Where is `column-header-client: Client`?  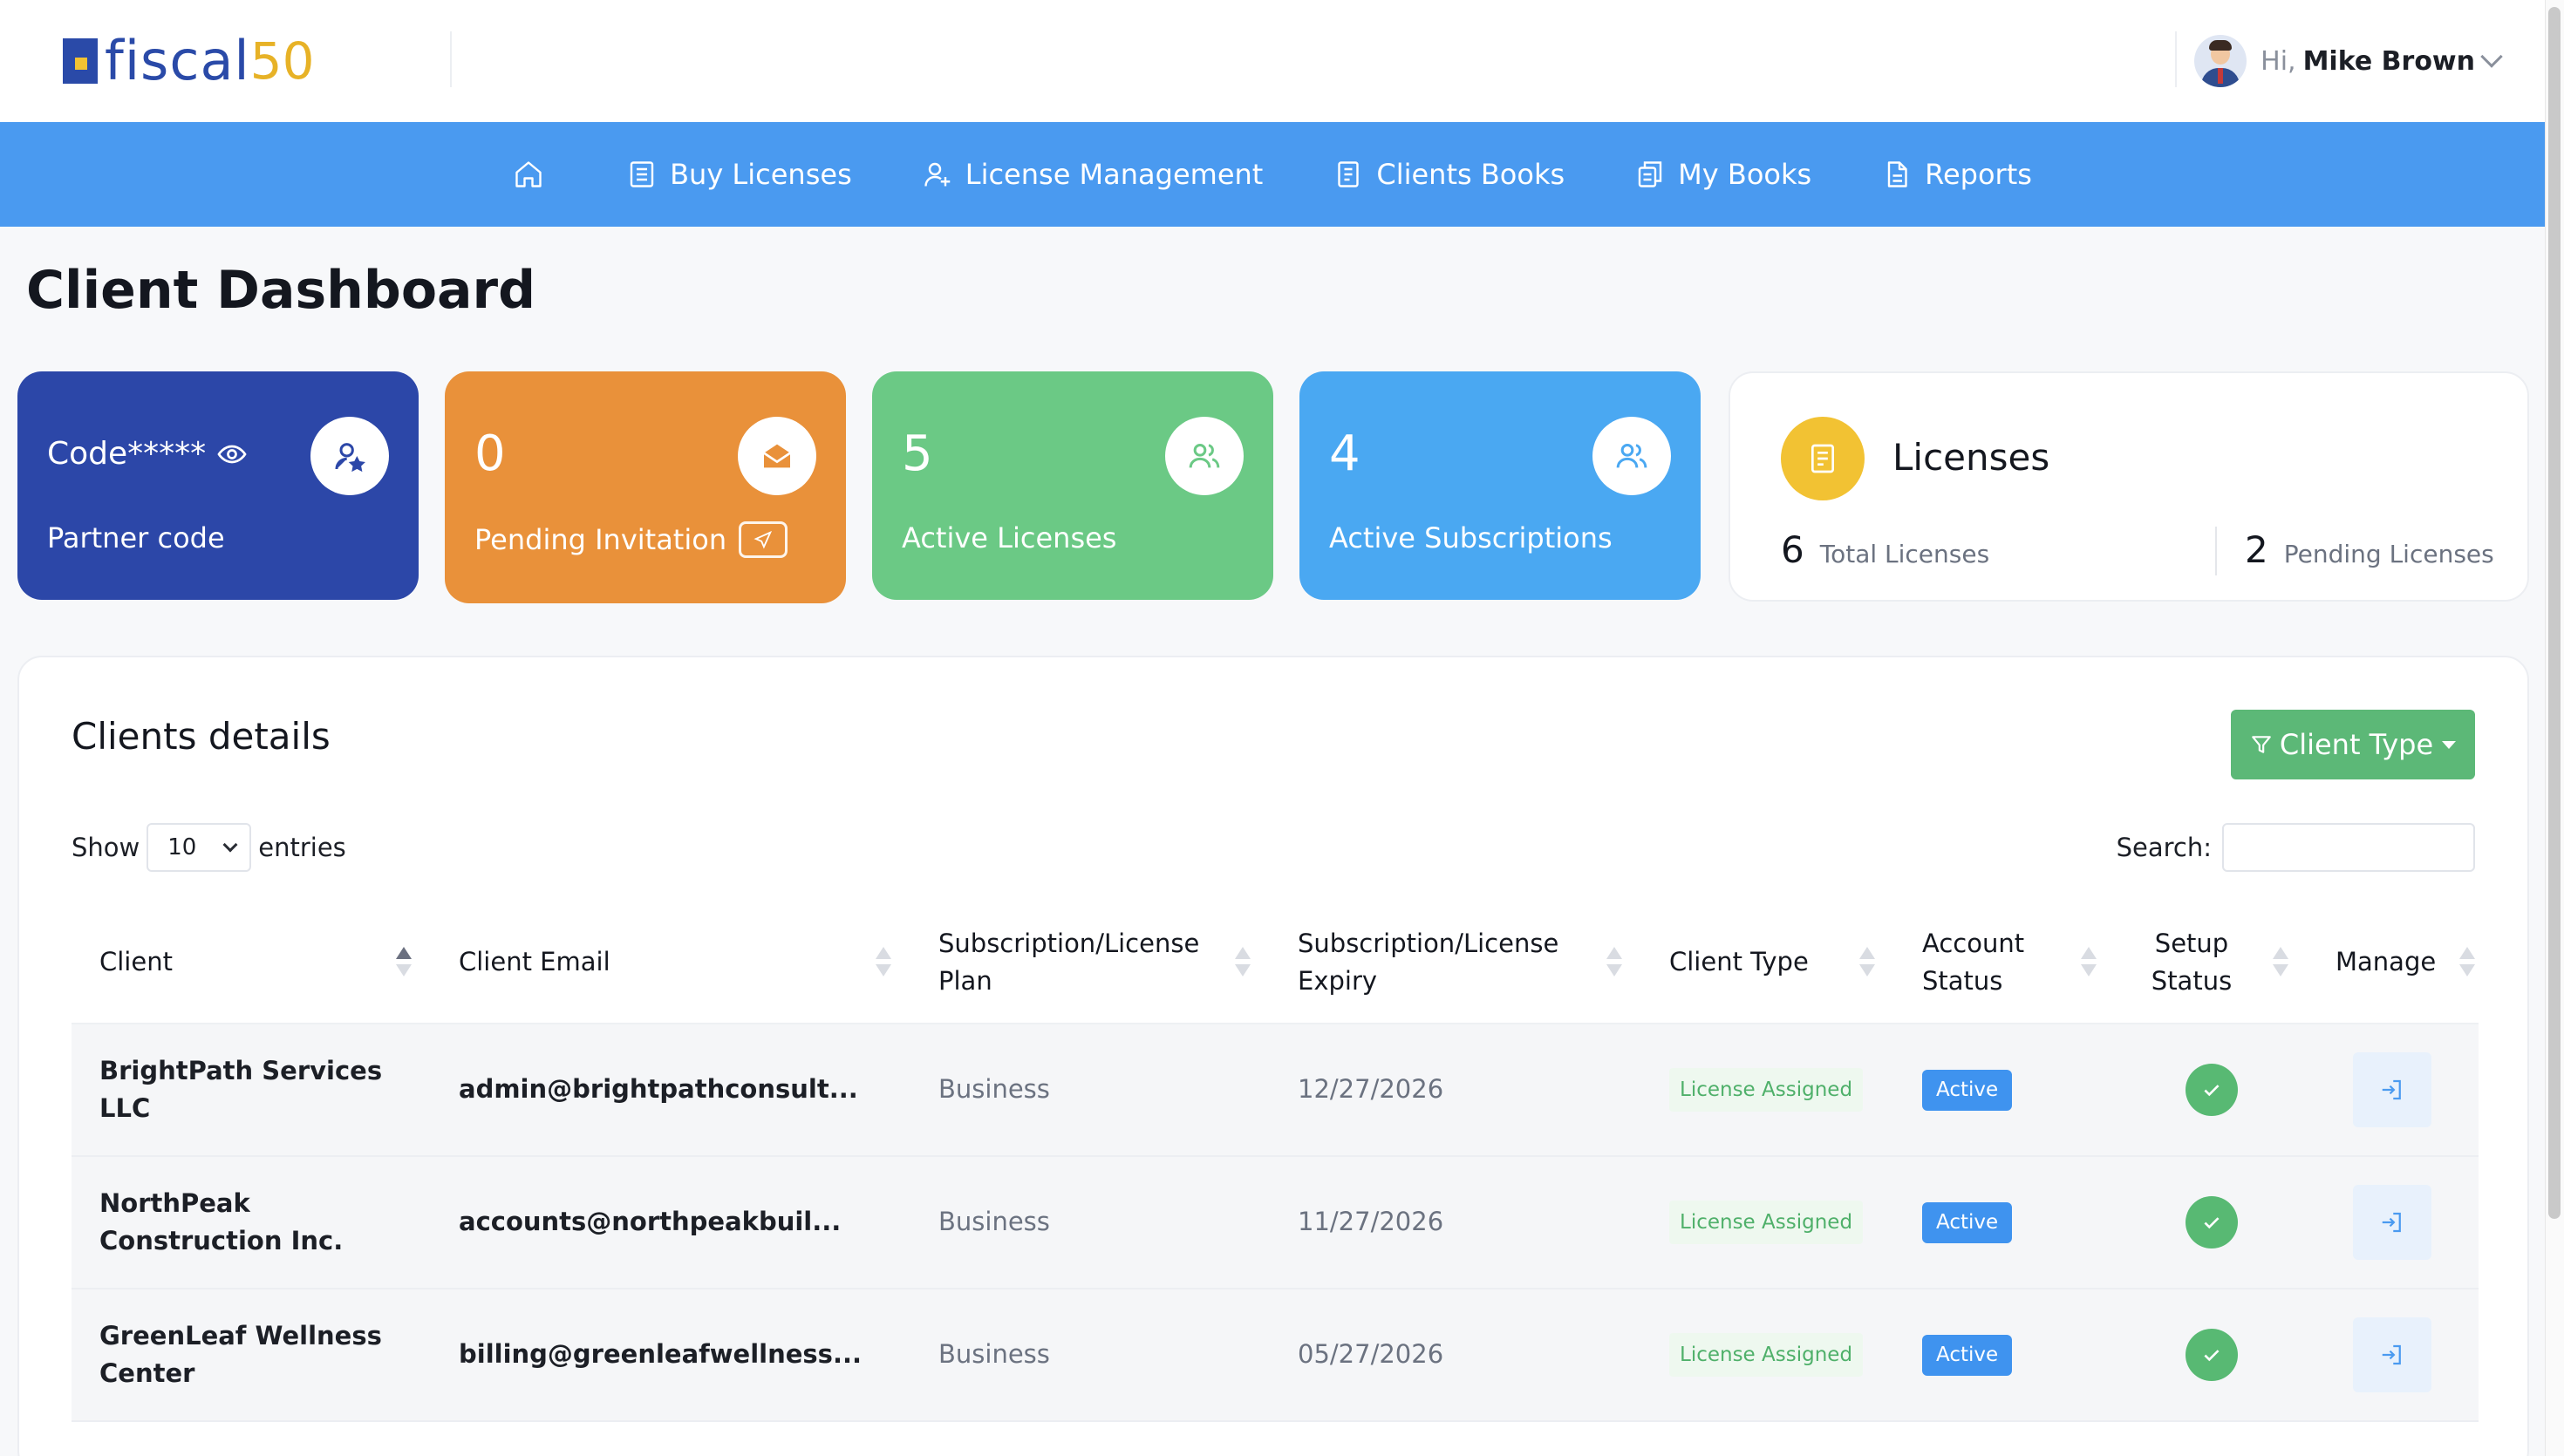
column-header-client: Client is located at coordinates (251, 962).